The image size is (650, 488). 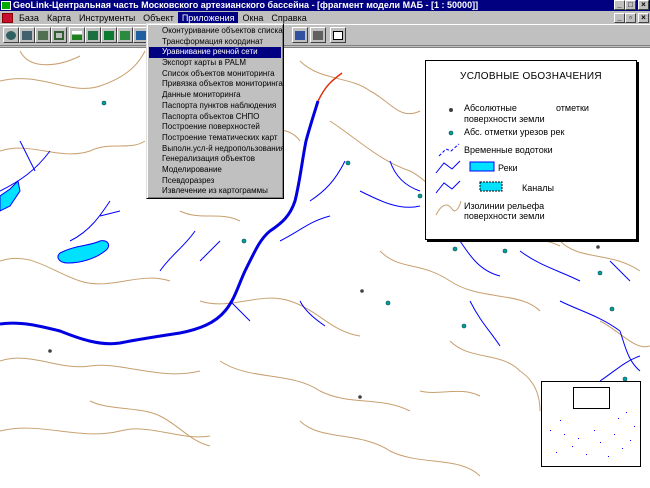 I want to click on menu-karta: Карта, so click(x=59, y=18).